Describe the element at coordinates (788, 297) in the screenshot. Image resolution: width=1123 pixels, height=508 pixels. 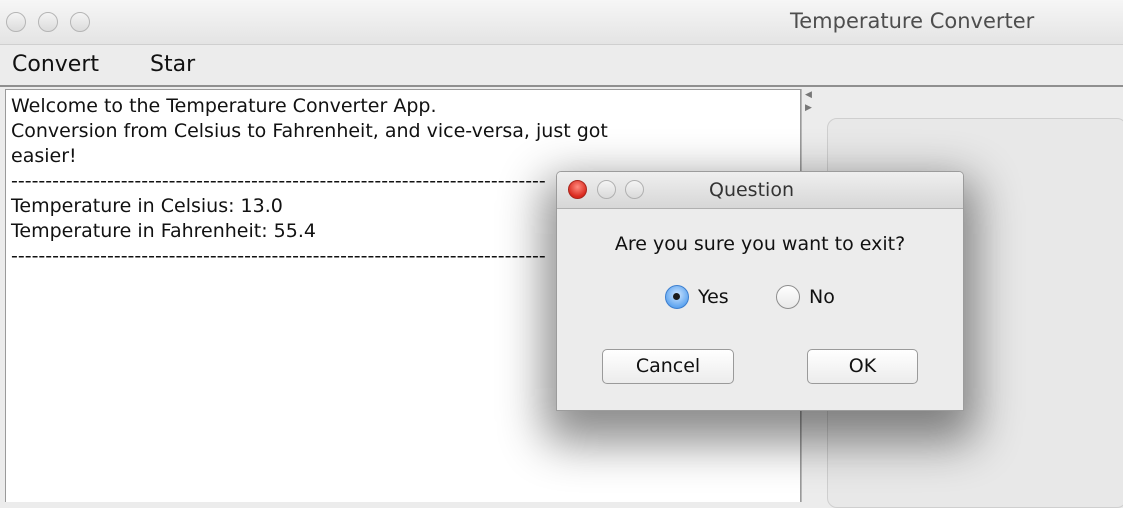
I see `no-radio` at that location.